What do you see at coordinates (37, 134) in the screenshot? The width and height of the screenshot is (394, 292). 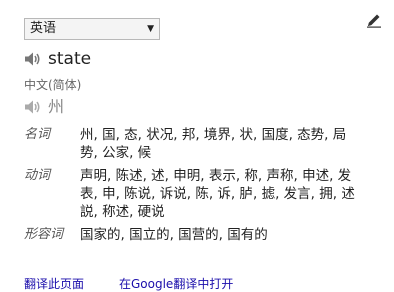 I see `part-of-speech-label: 名词` at bounding box center [37, 134].